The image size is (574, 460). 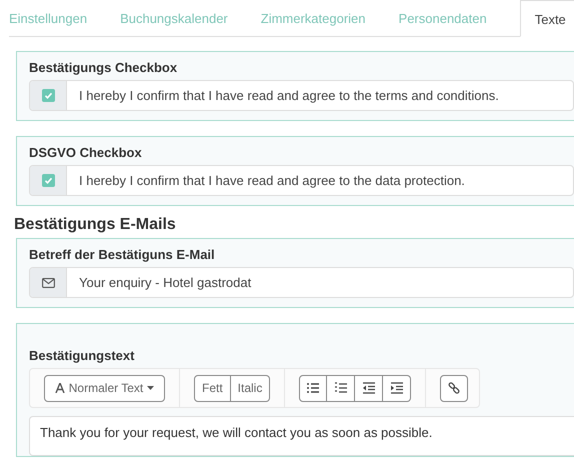 I want to click on panel-title: Bestätigungs Checkbox, so click(x=103, y=67).